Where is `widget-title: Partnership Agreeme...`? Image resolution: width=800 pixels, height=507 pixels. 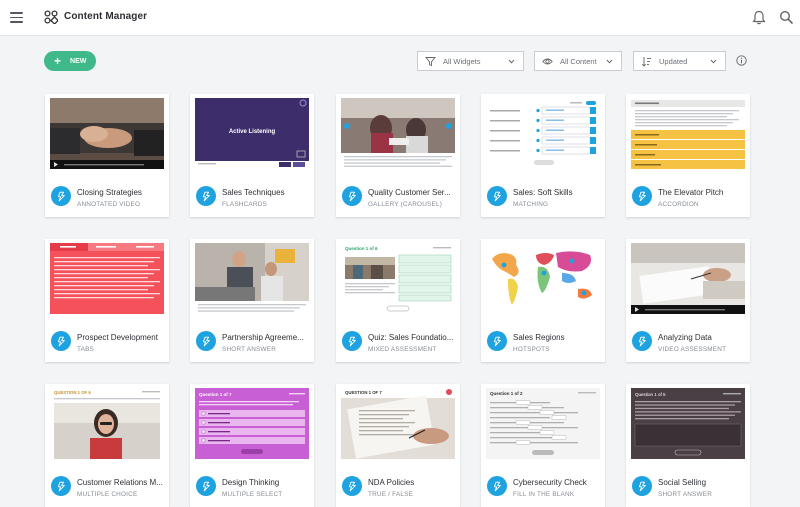
widget-title: Partnership Agreeme... is located at coordinates (263, 337).